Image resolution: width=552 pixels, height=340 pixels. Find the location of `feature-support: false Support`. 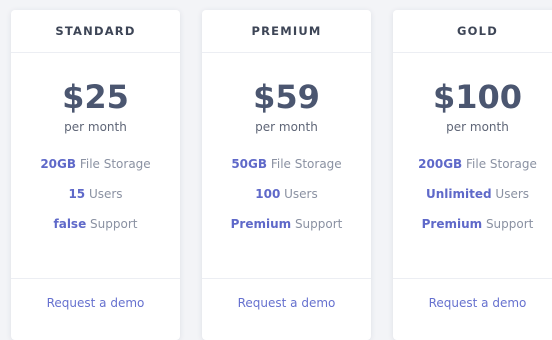

feature-support: false Support is located at coordinates (95, 231).